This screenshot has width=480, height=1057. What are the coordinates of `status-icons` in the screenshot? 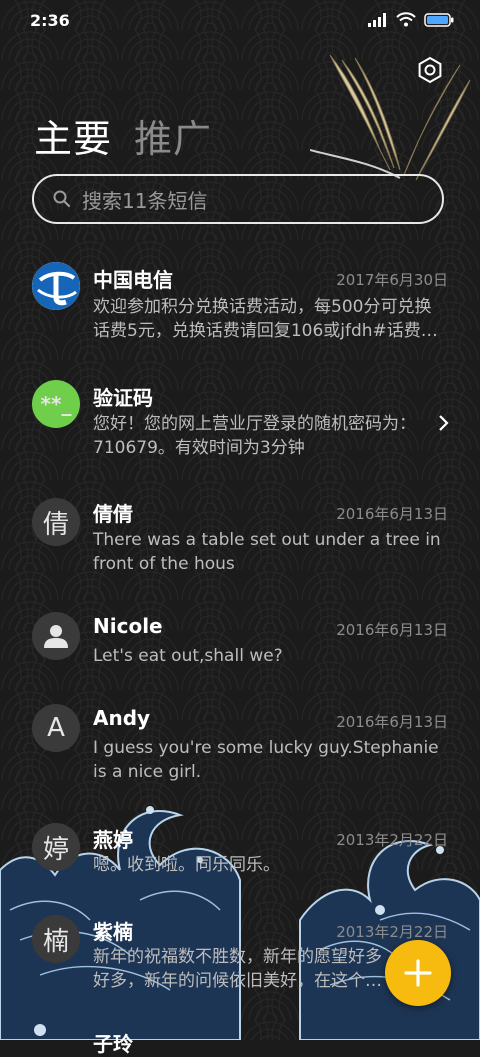 It's located at (411, 19).